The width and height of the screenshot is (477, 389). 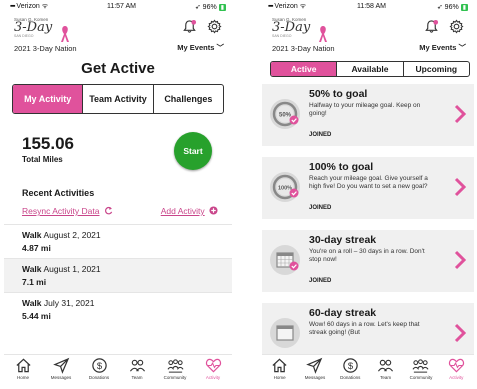 What do you see at coordinates (193, 151) in the screenshot?
I see `start-button: Start` at bounding box center [193, 151].